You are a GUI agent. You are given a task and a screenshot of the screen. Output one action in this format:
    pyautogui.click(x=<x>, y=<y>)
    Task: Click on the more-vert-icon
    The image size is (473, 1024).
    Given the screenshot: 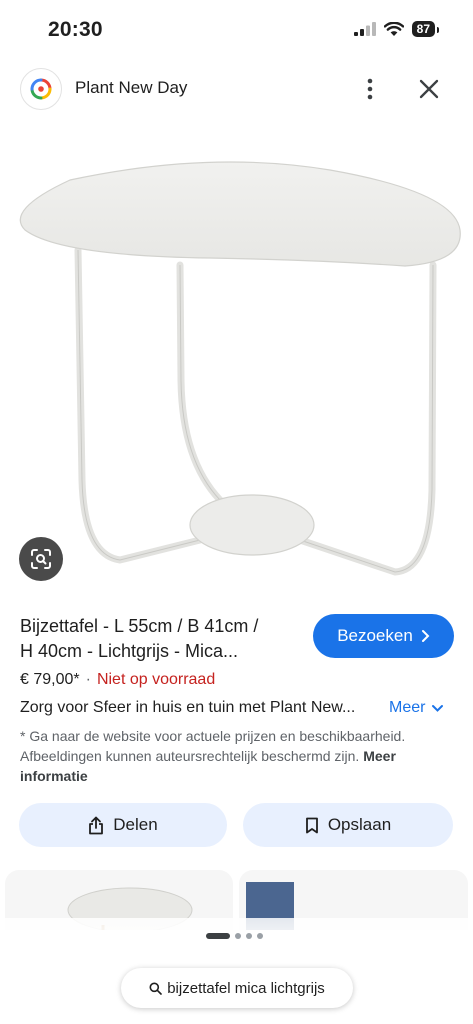 What is the action you would take?
    pyautogui.click(x=370, y=89)
    